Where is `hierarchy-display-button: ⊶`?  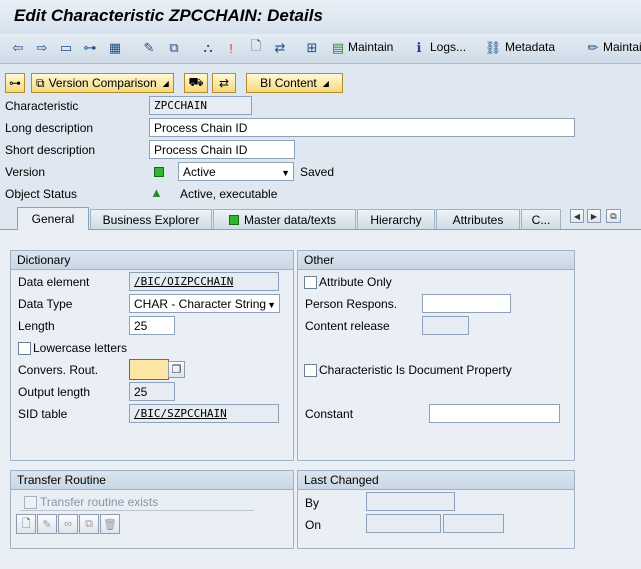 hierarchy-display-button: ⊶ is located at coordinates (15, 83).